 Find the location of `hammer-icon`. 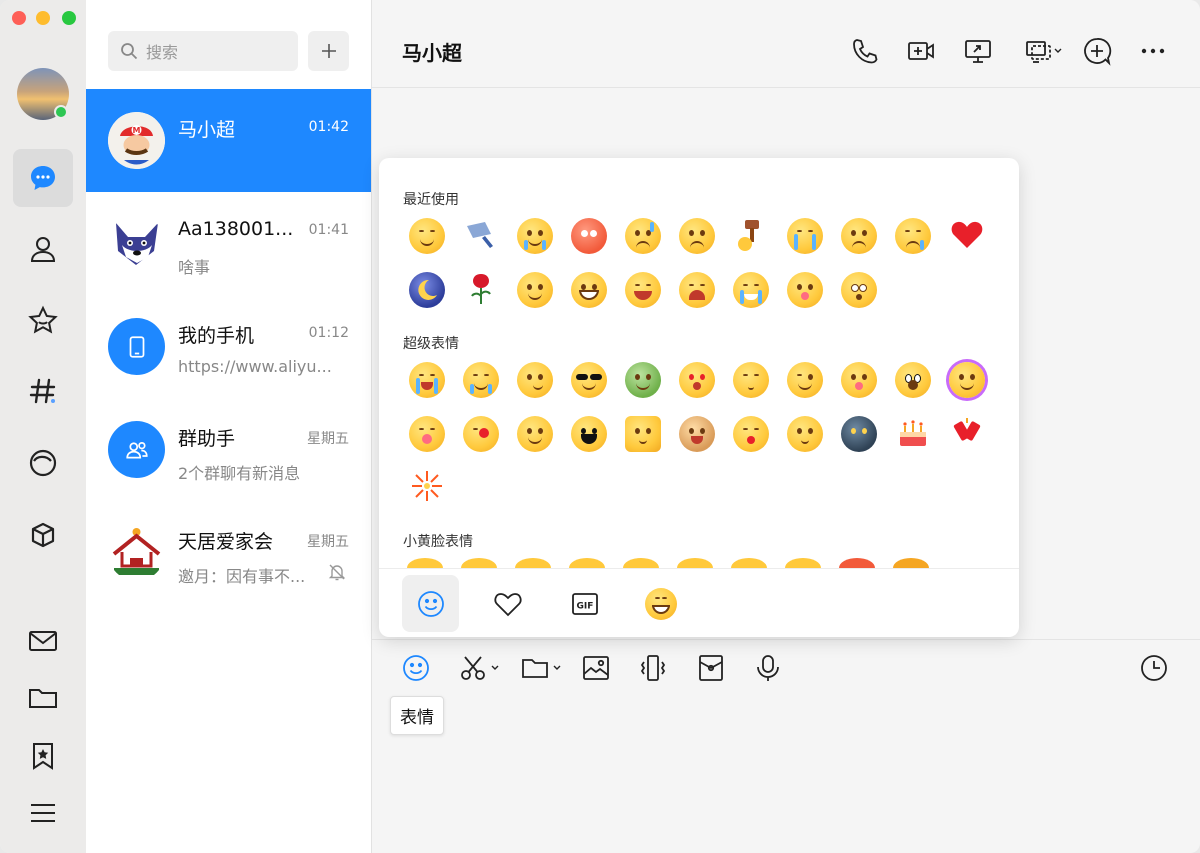

hammer-icon is located at coordinates (748, 235).